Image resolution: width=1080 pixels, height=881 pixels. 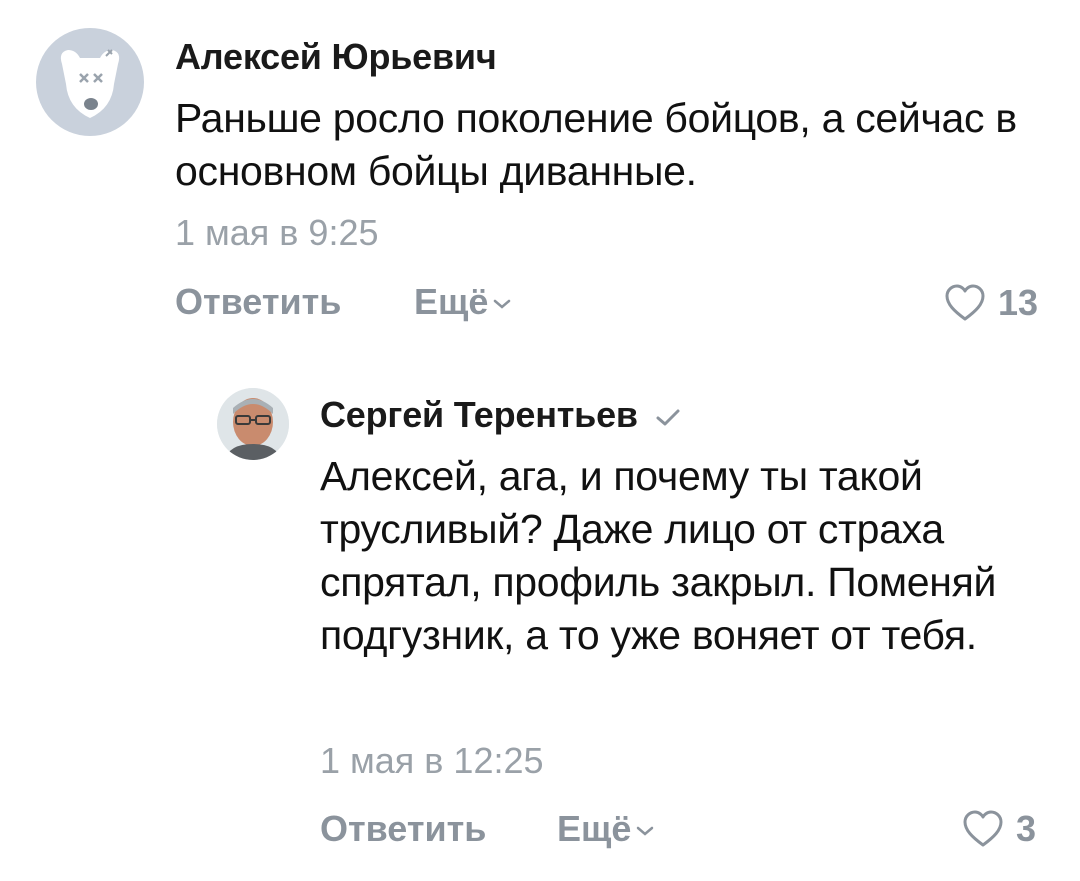 I want to click on avatar-sergey, so click(x=253, y=424).